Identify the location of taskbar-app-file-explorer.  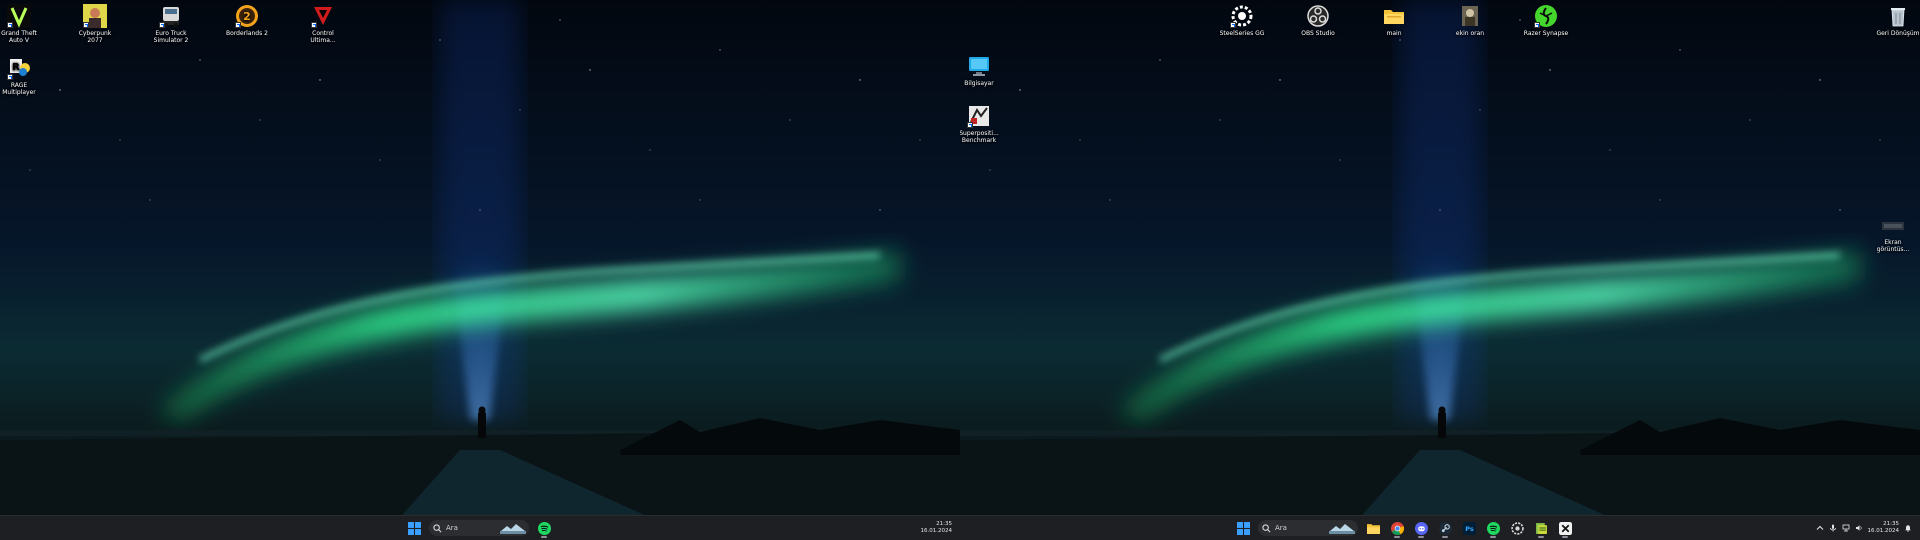
(1373, 528).